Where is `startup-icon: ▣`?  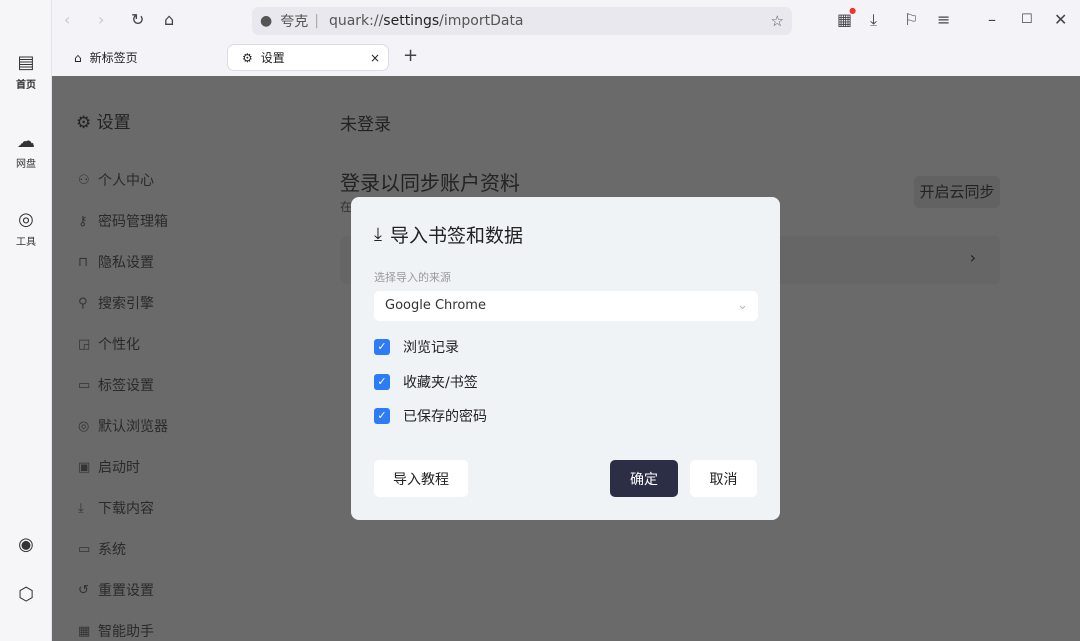
startup-icon: ▣ is located at coordinates (84, 467).